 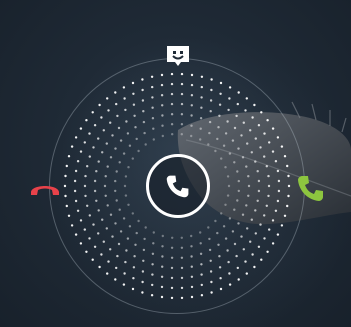 I want to click on smiley-message-icon, so click(x=178, y=56).